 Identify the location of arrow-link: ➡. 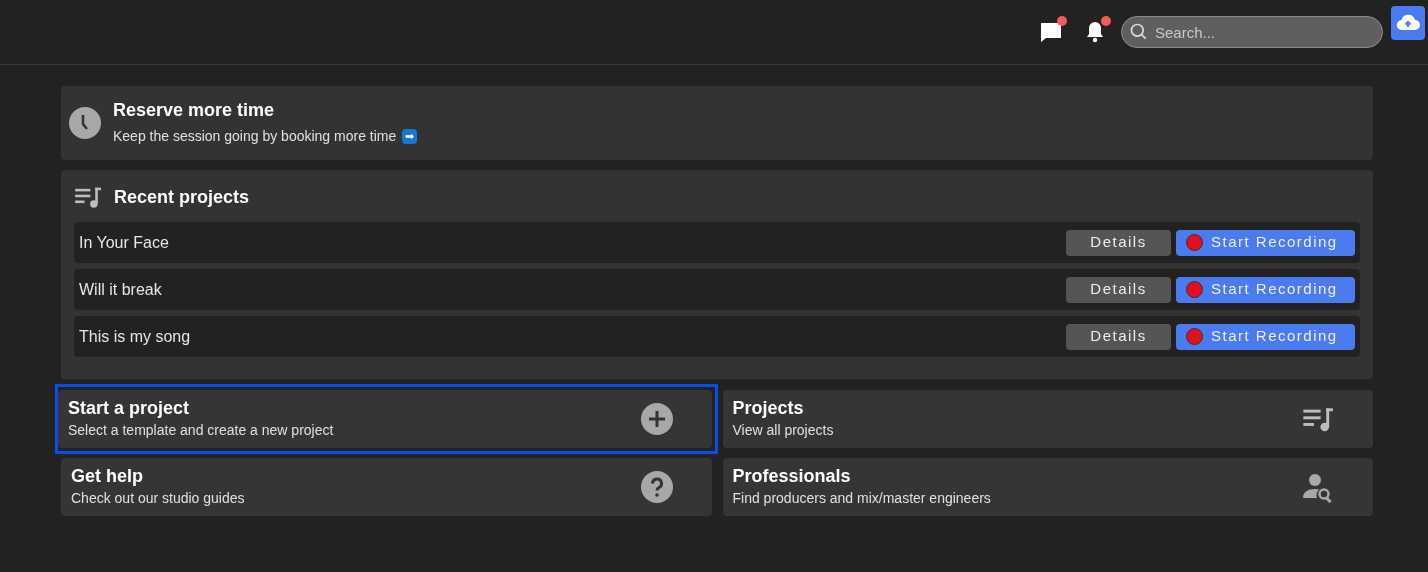
(410, 136).